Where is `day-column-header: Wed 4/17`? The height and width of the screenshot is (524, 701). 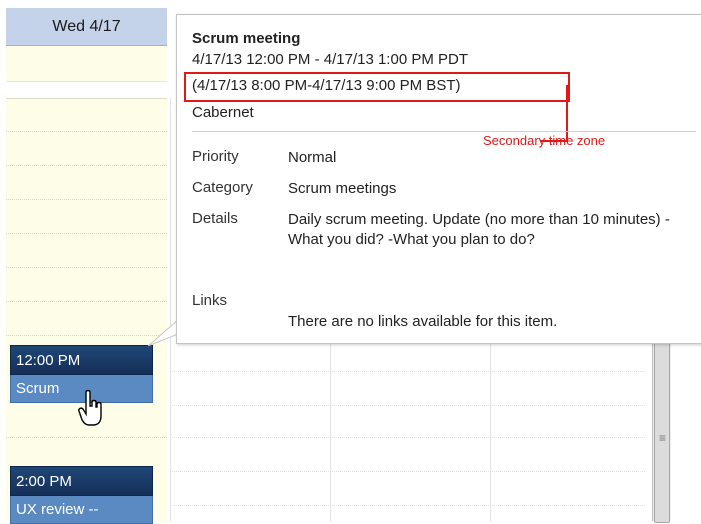 day-column-header: Wed 4/17 is located at coordinates (86, 27).